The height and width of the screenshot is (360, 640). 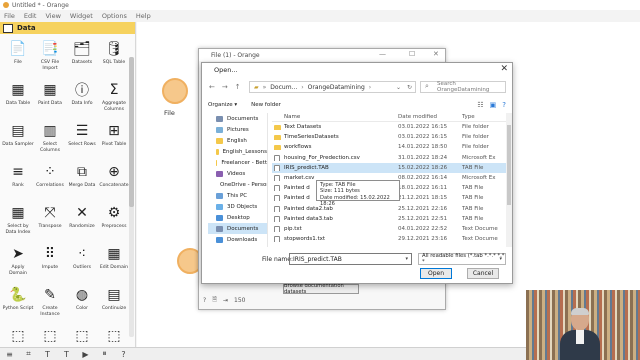 I want to click on widget-apply-domain: ➤ Apply Domain, so click(x=18, y=263).